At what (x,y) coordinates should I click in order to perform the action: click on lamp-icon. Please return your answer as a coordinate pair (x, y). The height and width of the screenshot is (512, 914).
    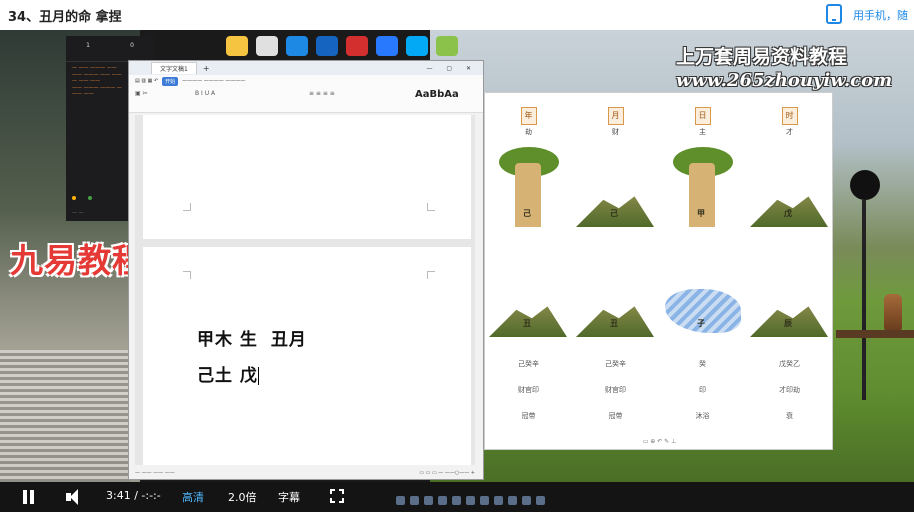
    Looking at the image, I should click on (865, 185).